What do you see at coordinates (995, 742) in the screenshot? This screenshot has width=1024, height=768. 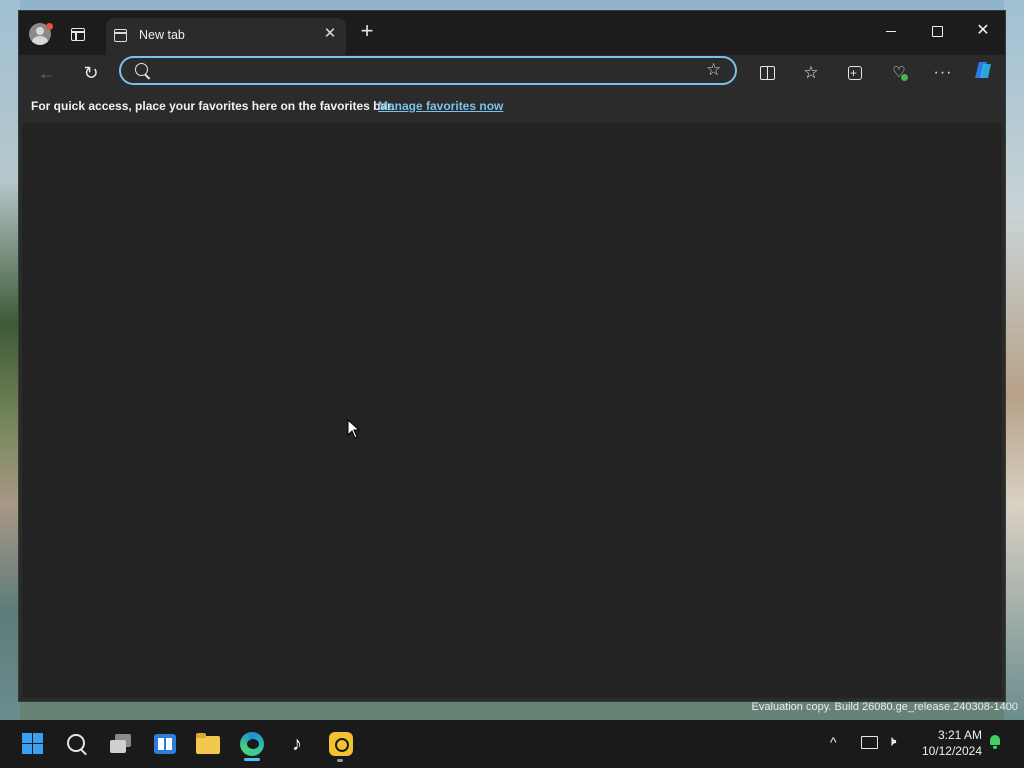 I see `notification-bell-icon` at bounding box center [995, 742].